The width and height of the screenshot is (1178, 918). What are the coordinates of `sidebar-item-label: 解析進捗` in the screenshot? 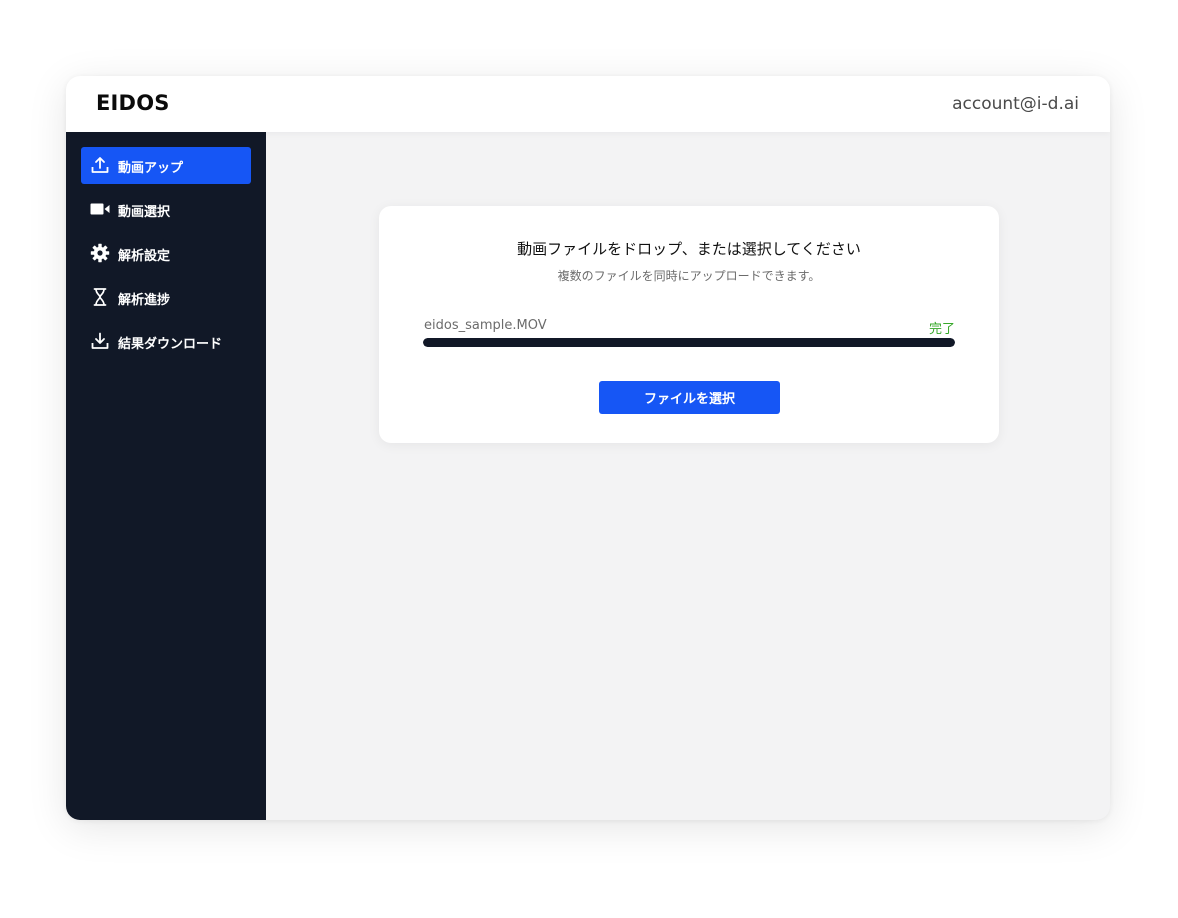 It's located at (144, 300).